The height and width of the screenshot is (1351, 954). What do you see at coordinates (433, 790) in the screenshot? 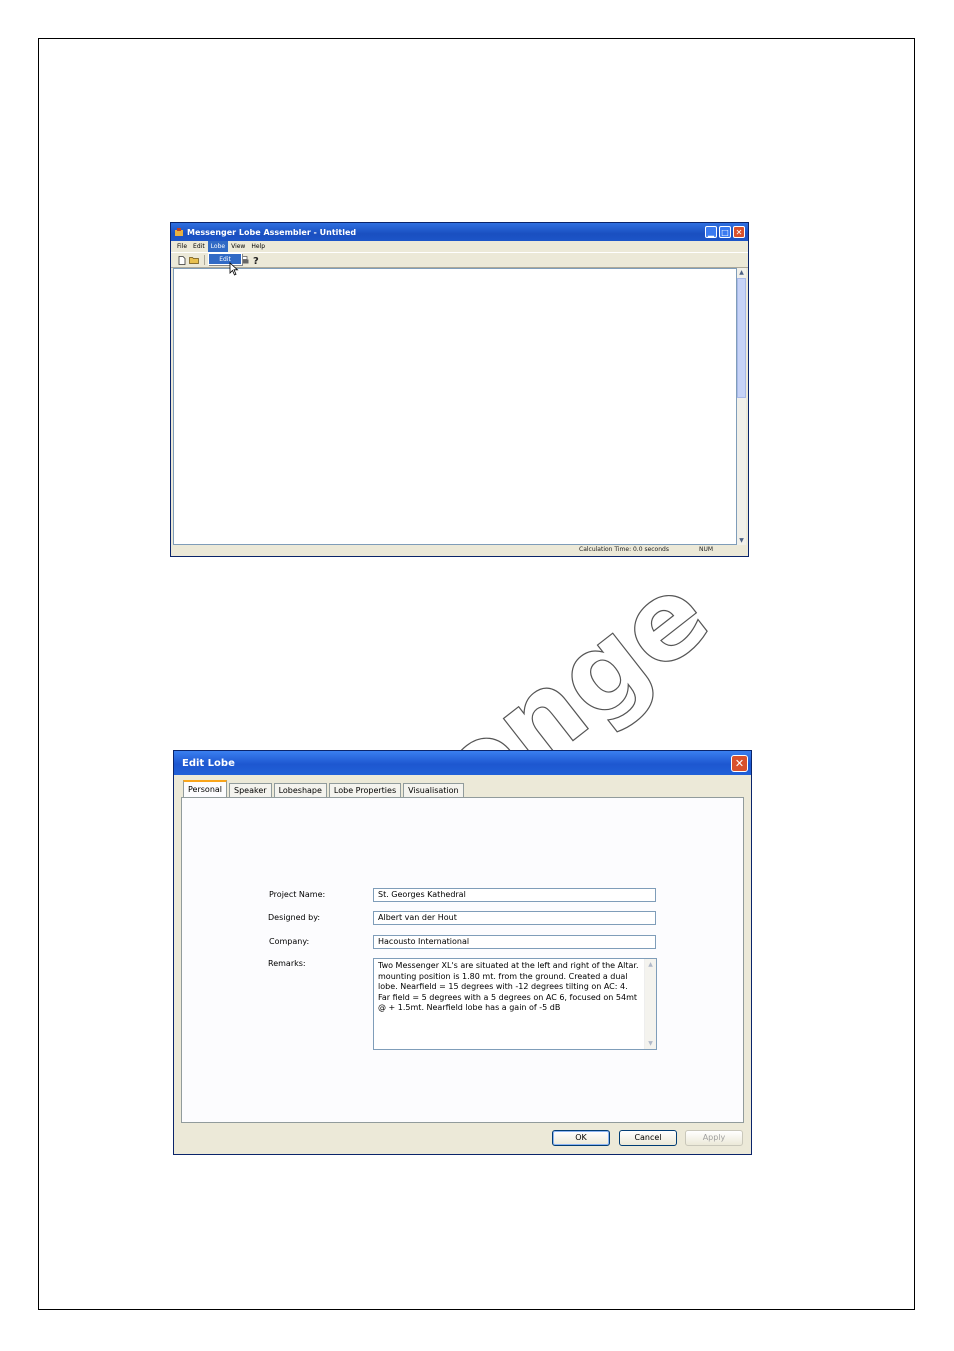
I see `tab-visualisation: Visualisation` at bounding box center [433, 790].